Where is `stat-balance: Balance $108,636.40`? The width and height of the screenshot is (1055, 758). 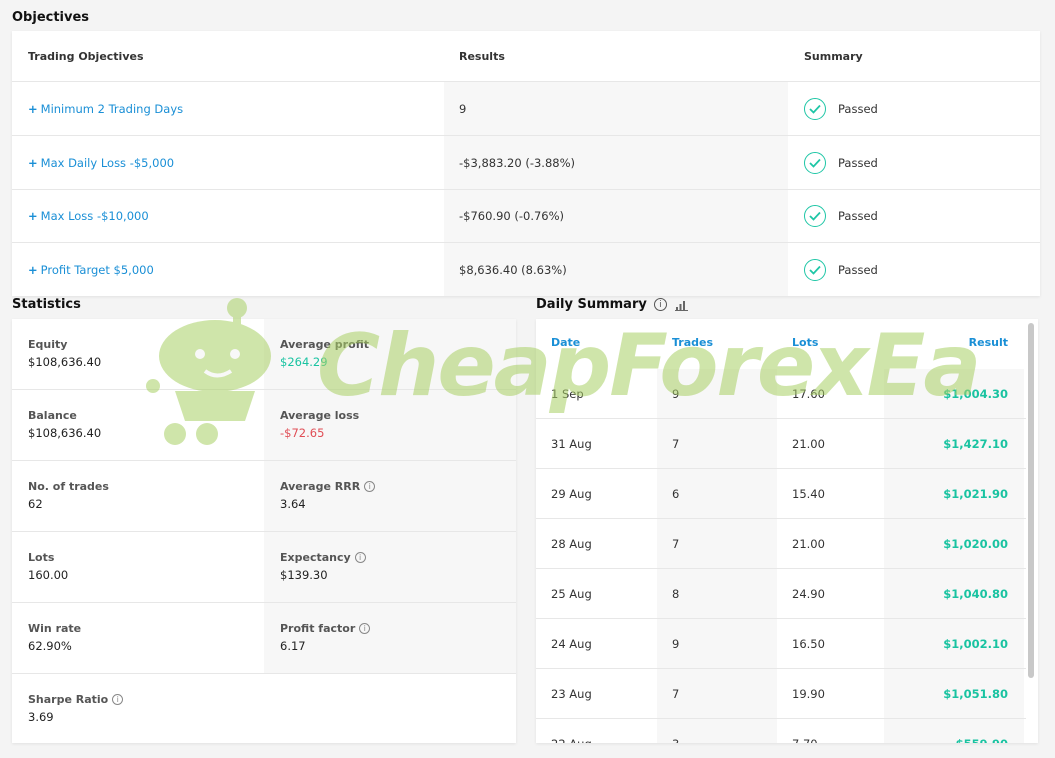 stat-balance: Balance $108,636.40 is located at coordinates (65, 424).